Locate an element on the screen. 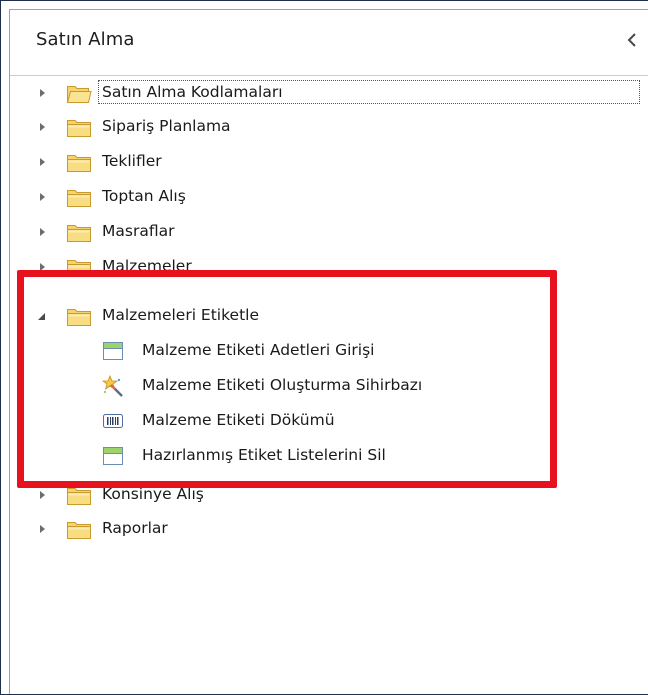  collapse-button is located at coordinates (632, 40).